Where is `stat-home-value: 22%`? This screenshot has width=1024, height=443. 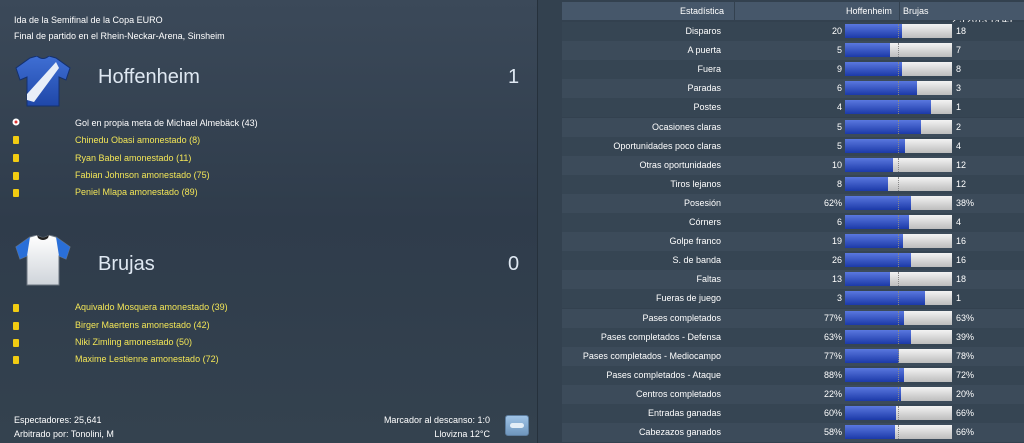
stat-home-value: 22% is located at coordinates (832, 394).